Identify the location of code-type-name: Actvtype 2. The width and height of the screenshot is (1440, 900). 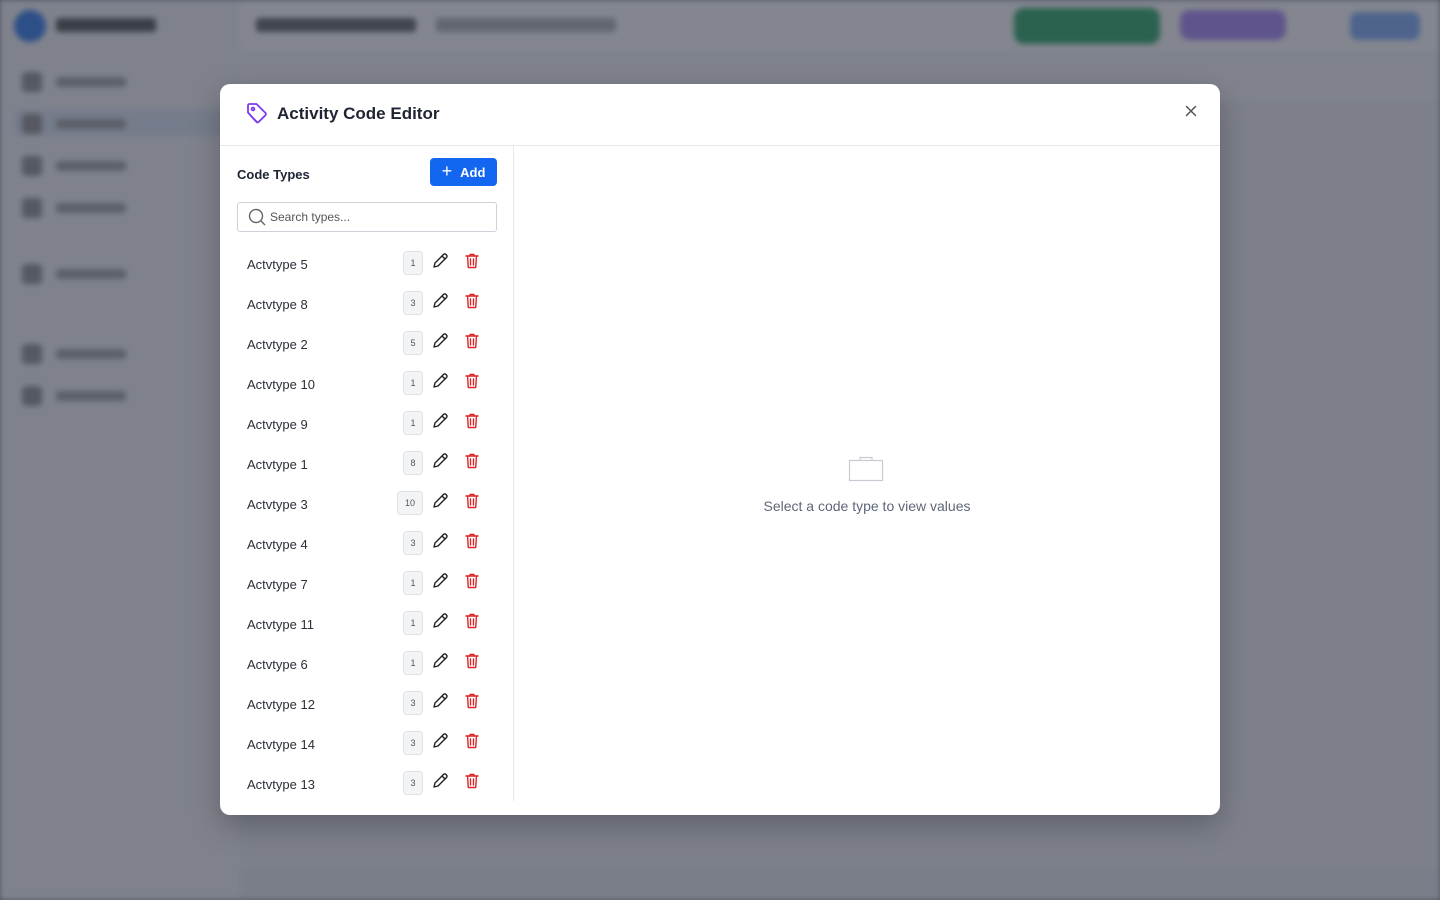
(277, 344).